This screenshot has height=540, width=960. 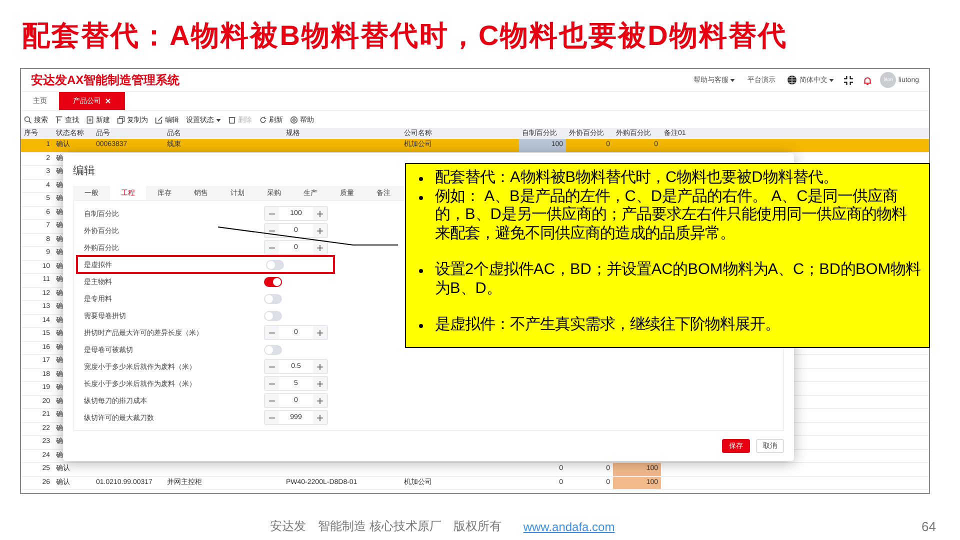 I want to click on footer-text: 安达发 智能制造 核心技术原厂 版权所有, so click(x=386, y=526).